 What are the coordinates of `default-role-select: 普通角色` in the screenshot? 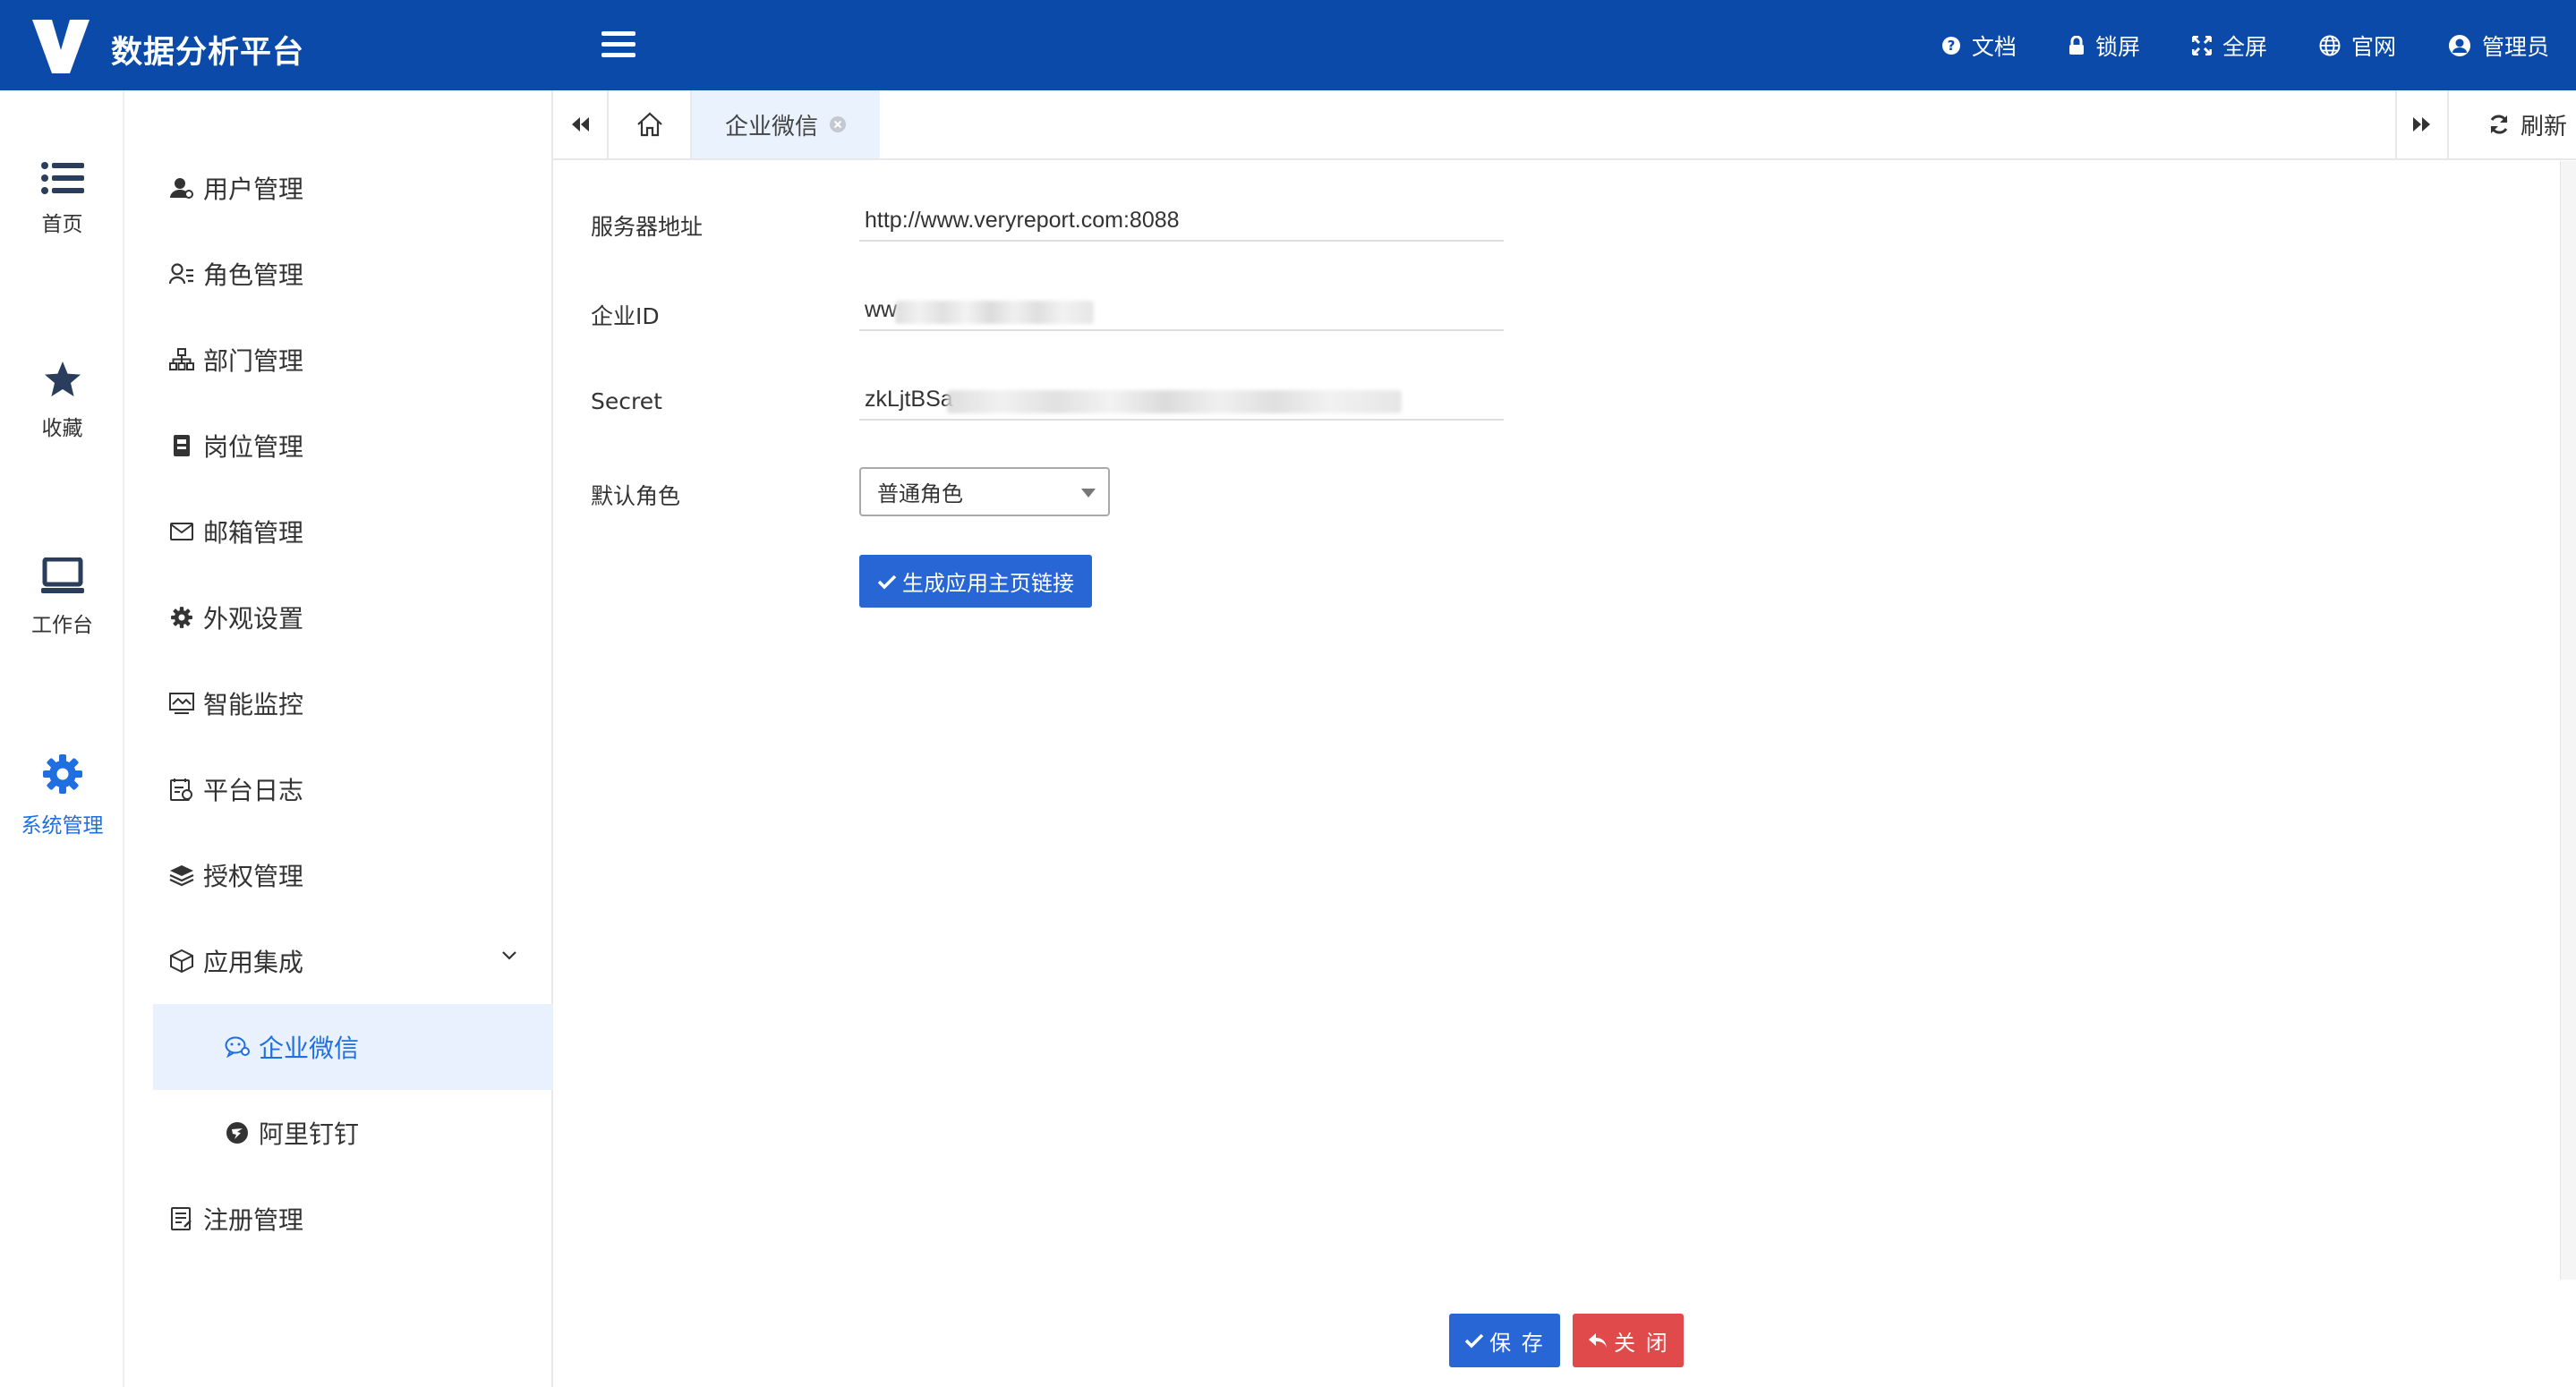 It's located at (984, 492).